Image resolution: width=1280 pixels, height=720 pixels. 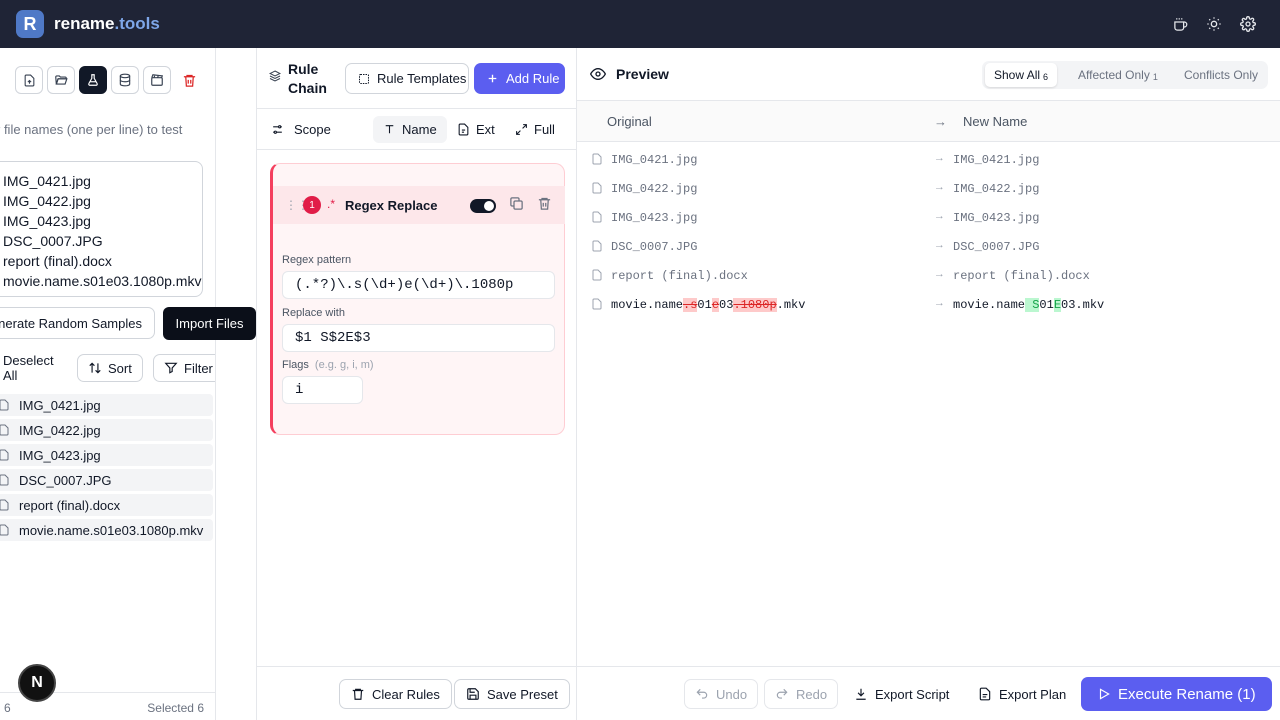 I want to click on scope-name-label: Name, so click(x=419, y=129).